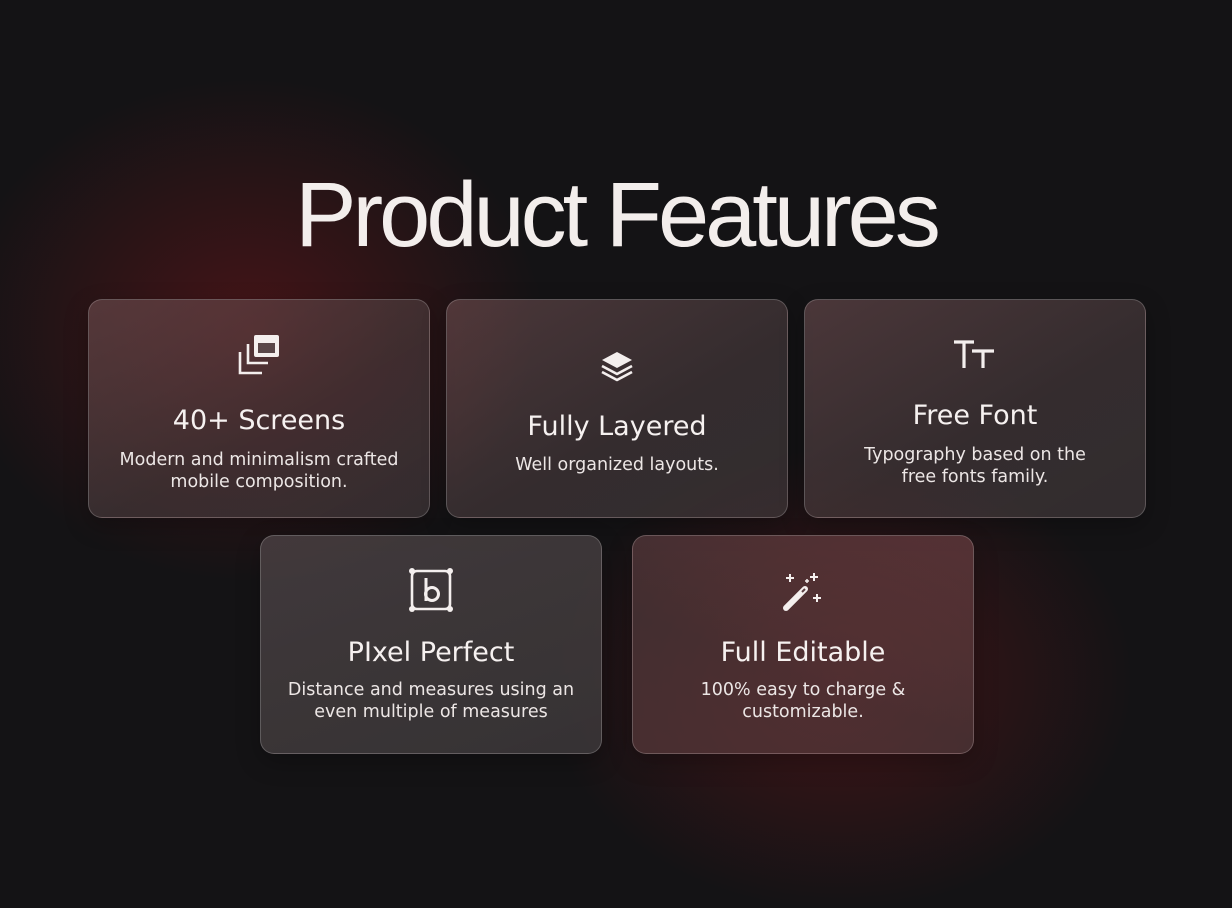  Describe the element at coordinates (259, 420) in the screenshot. I see `feature-title: 40+ Screens` at that location.